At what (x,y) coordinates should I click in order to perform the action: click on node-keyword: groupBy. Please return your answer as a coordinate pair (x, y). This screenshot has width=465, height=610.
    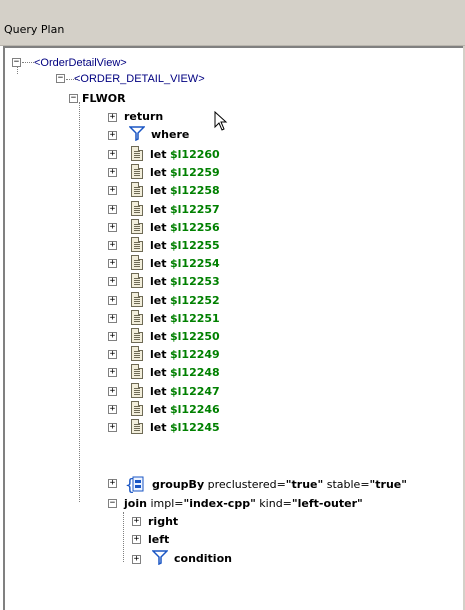
    Looking at the image, I should click on (178, 484).